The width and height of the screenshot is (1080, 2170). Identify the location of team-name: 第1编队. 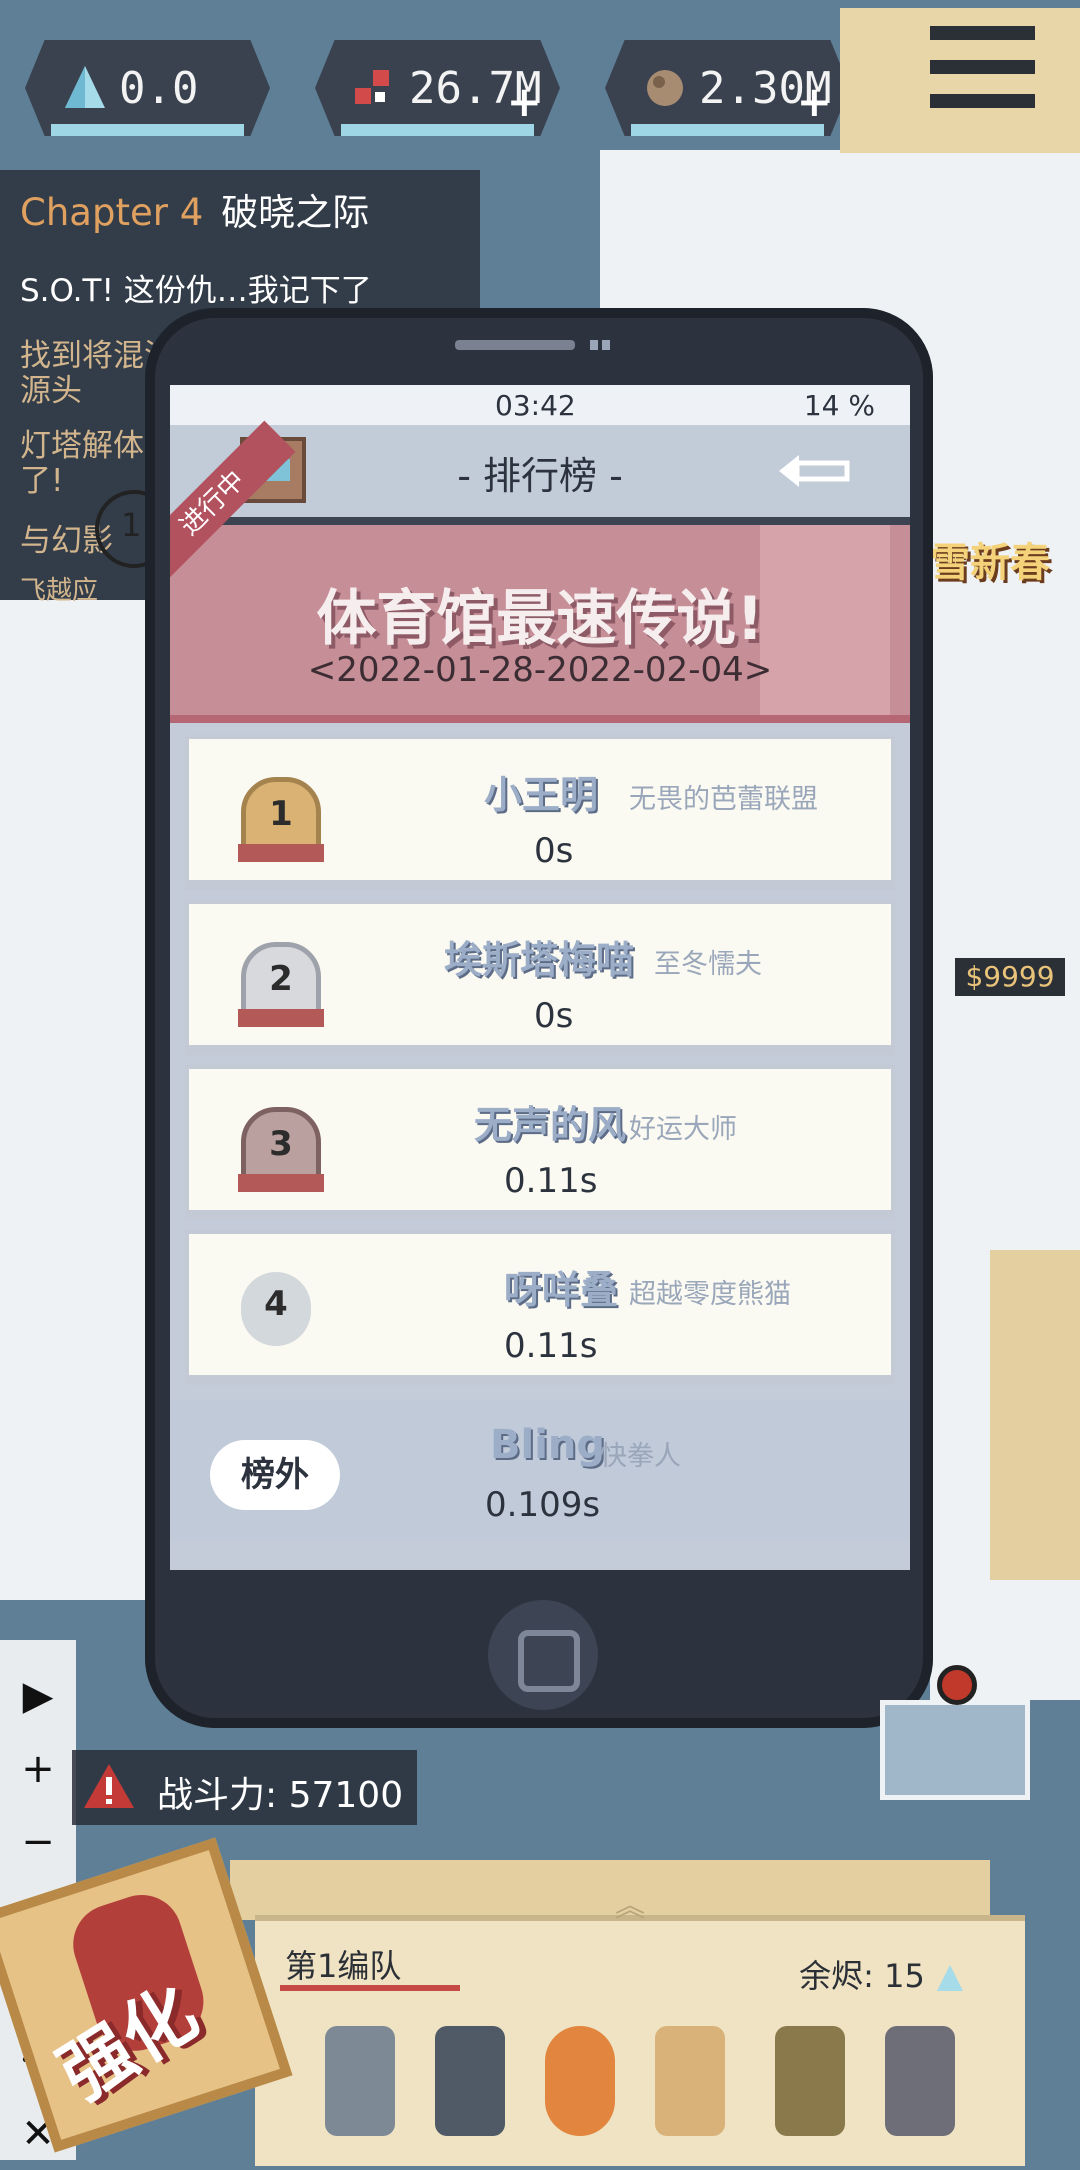
(343, 1966).